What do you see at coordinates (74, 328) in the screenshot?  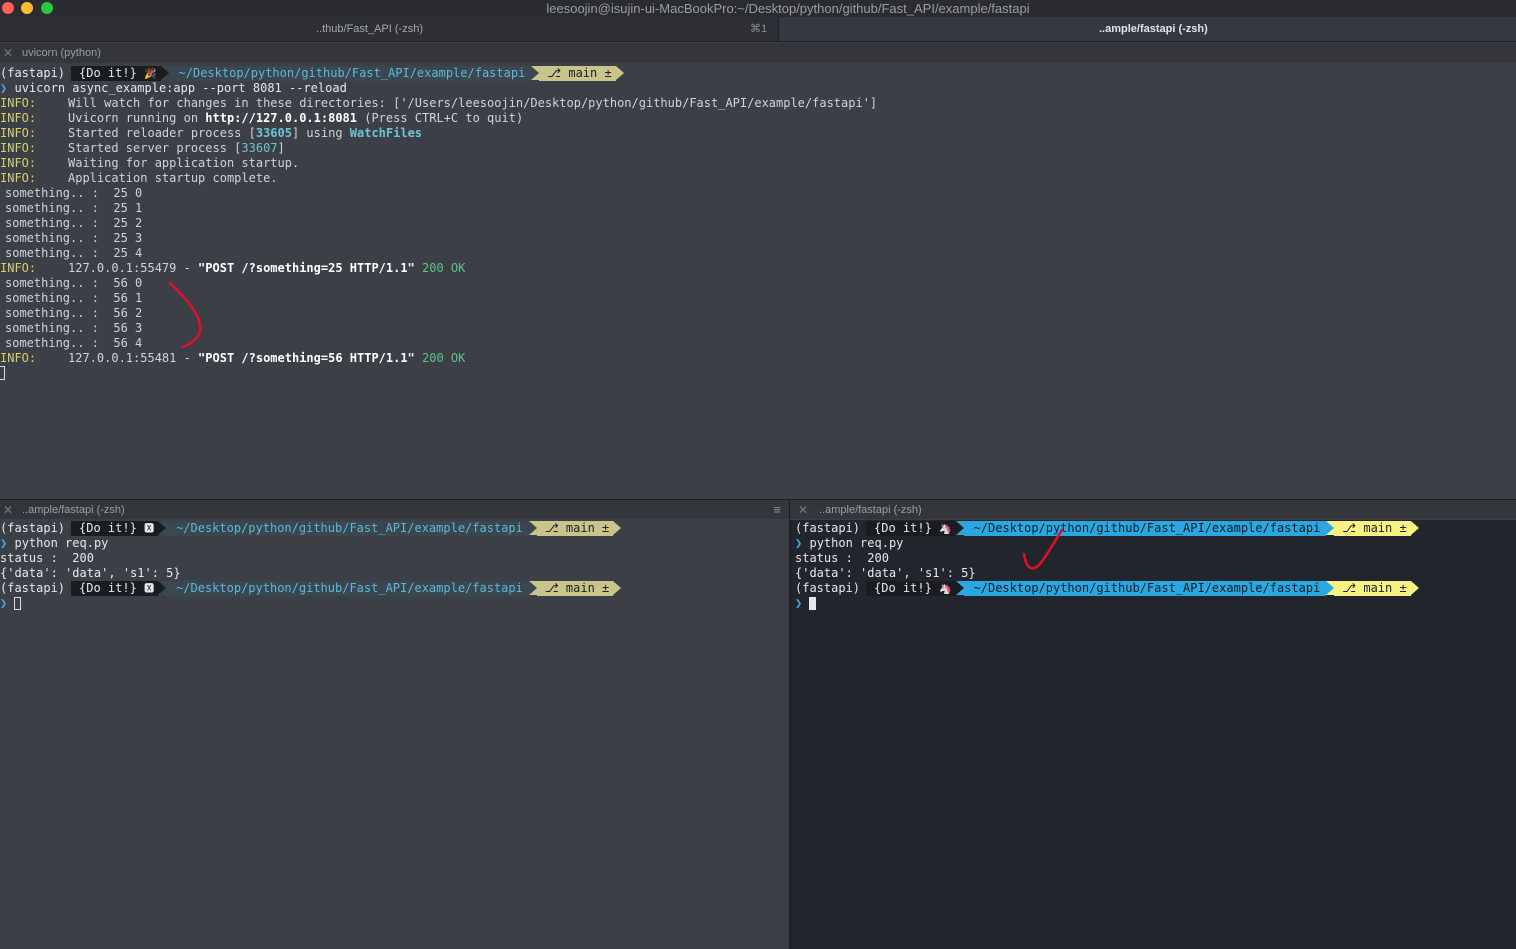 I see `output-line: something.. : 56 3` at bounding box center [74, 328].